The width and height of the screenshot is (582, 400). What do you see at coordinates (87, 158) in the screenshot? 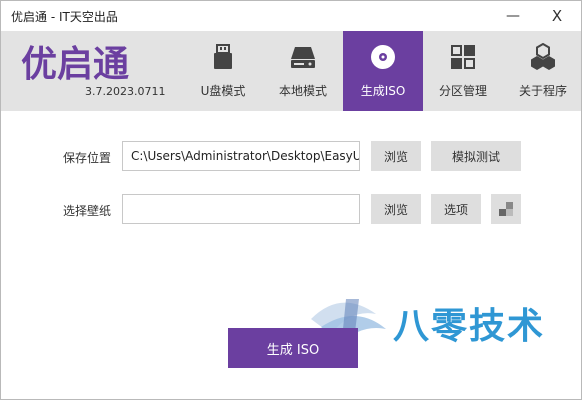
I see `save-location-label: 保存位置` at bounding box center [87, 158].